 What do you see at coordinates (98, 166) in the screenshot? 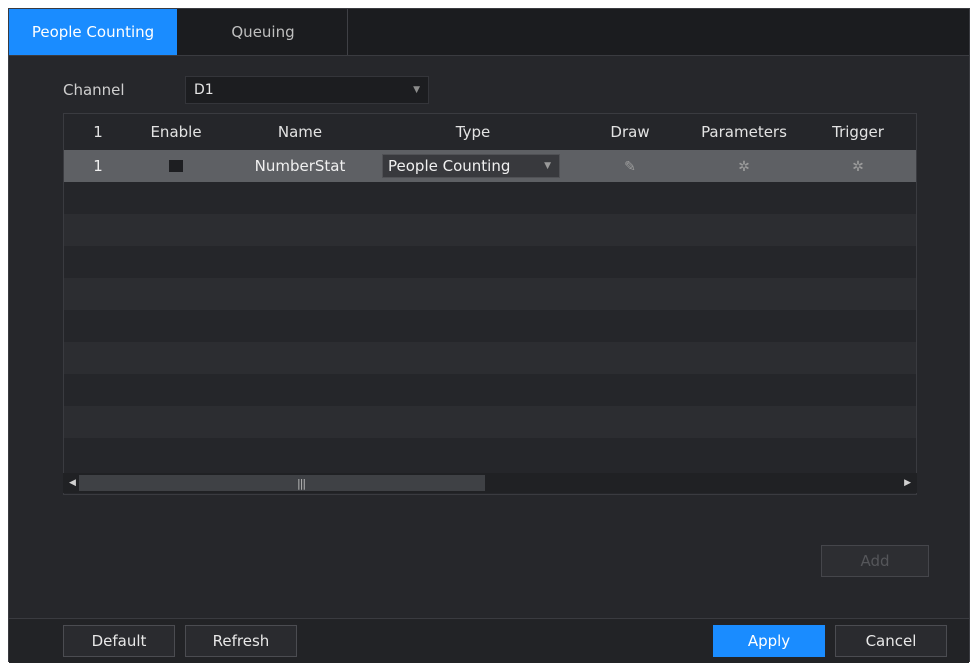
I see `row-index: 1` at bounding box center [98, 166].